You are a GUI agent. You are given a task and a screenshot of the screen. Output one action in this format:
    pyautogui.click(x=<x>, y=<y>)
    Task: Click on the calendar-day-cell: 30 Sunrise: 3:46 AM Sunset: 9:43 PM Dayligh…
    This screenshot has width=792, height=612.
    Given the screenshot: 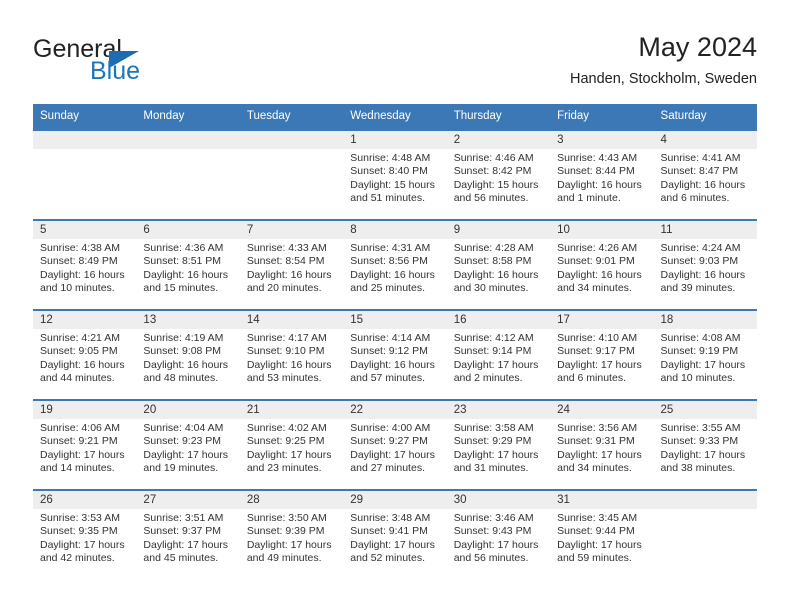 What is the action you would take?
    pyautogui.click(x=498, y=534)
    